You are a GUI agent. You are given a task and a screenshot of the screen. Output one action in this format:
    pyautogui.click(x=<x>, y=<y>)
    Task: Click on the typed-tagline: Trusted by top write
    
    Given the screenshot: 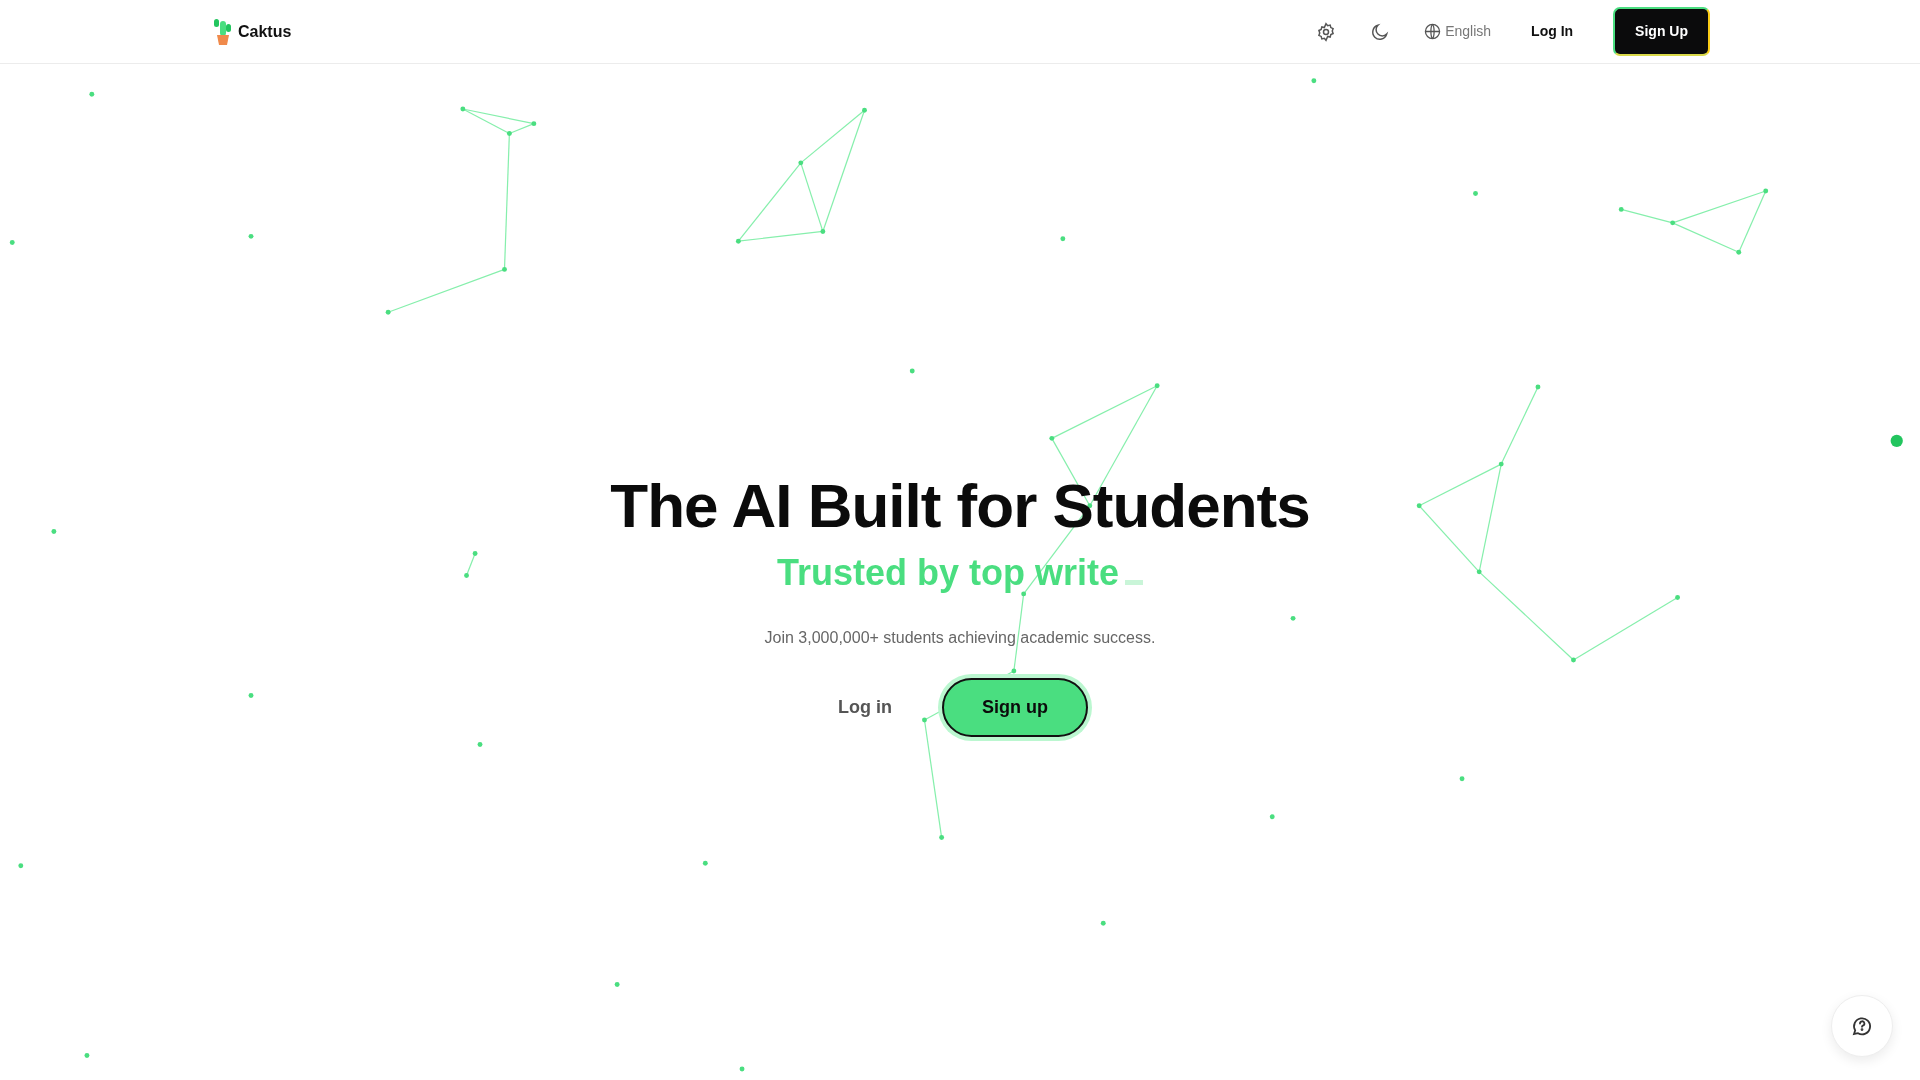 What is the action you would take?
    pyautogui.click(x=947, y=573)
    